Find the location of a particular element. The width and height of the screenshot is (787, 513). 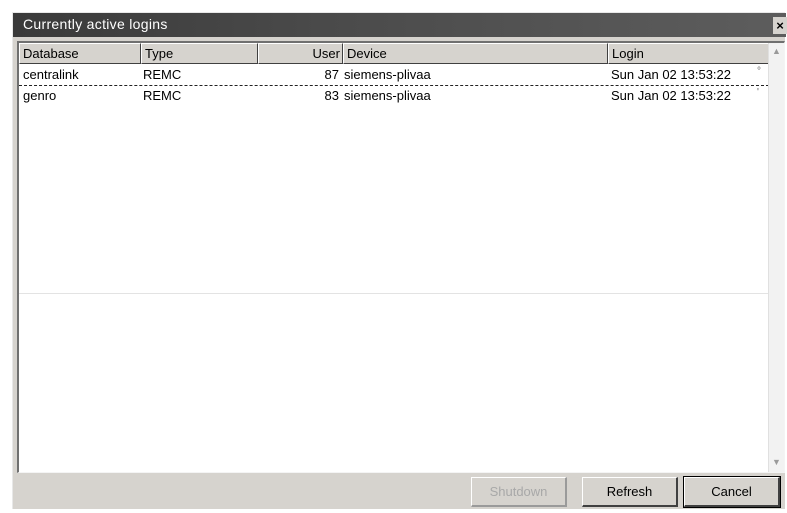

cell-user: 83 is located at coordinates (331, 95).